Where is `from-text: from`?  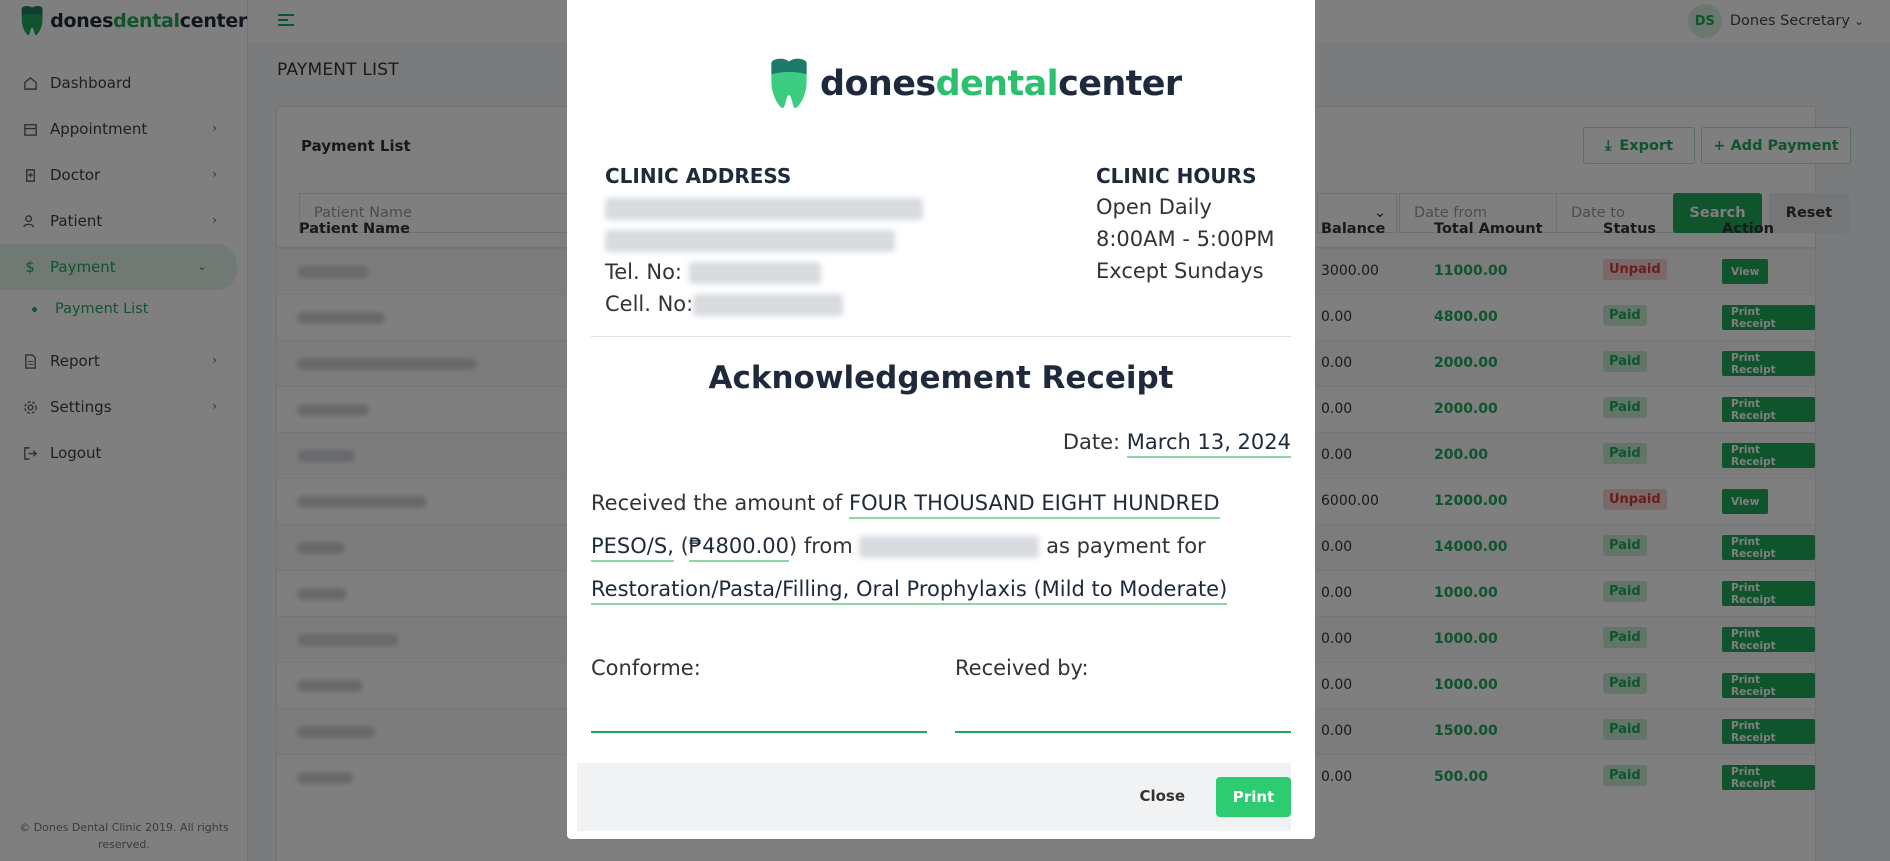
from-text: from is located at coordinates (828, 546).